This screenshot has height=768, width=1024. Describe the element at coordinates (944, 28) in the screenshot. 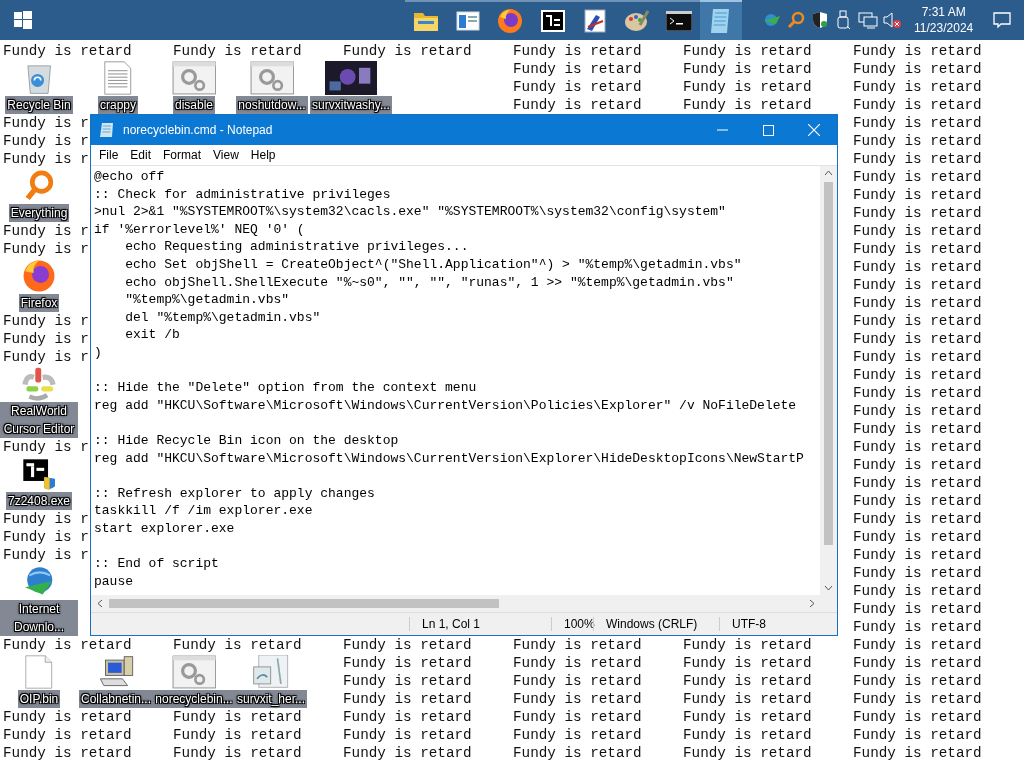

I see `clock-date: 11/23/2024` at that location.